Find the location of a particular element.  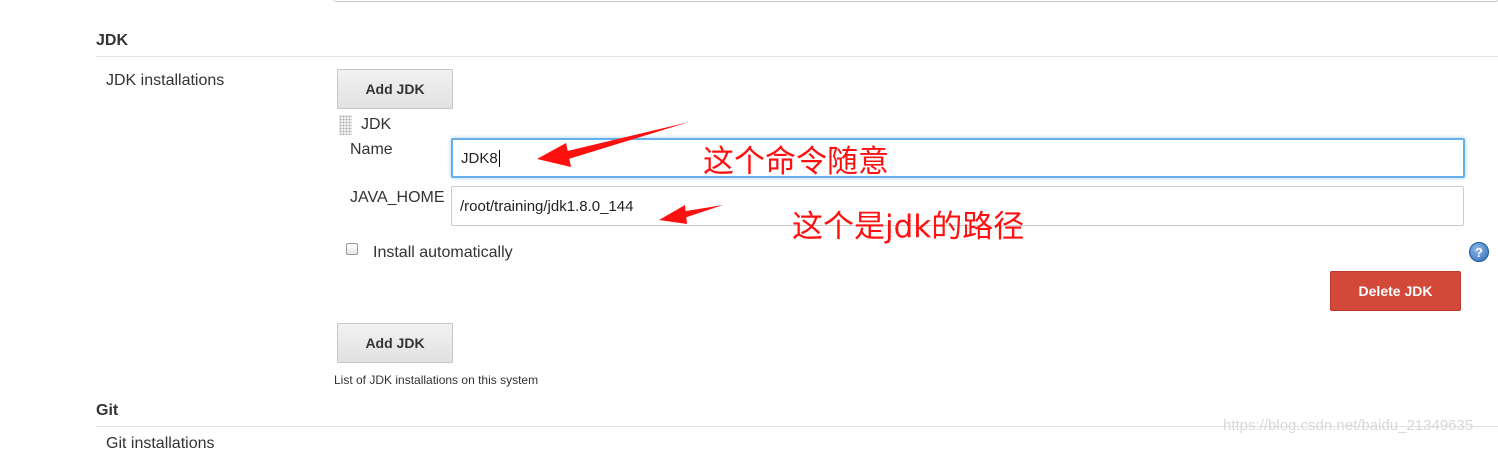

watermark: https://blog.csdn.net/baidu_21349635 is located at coordinates (1348, 425).